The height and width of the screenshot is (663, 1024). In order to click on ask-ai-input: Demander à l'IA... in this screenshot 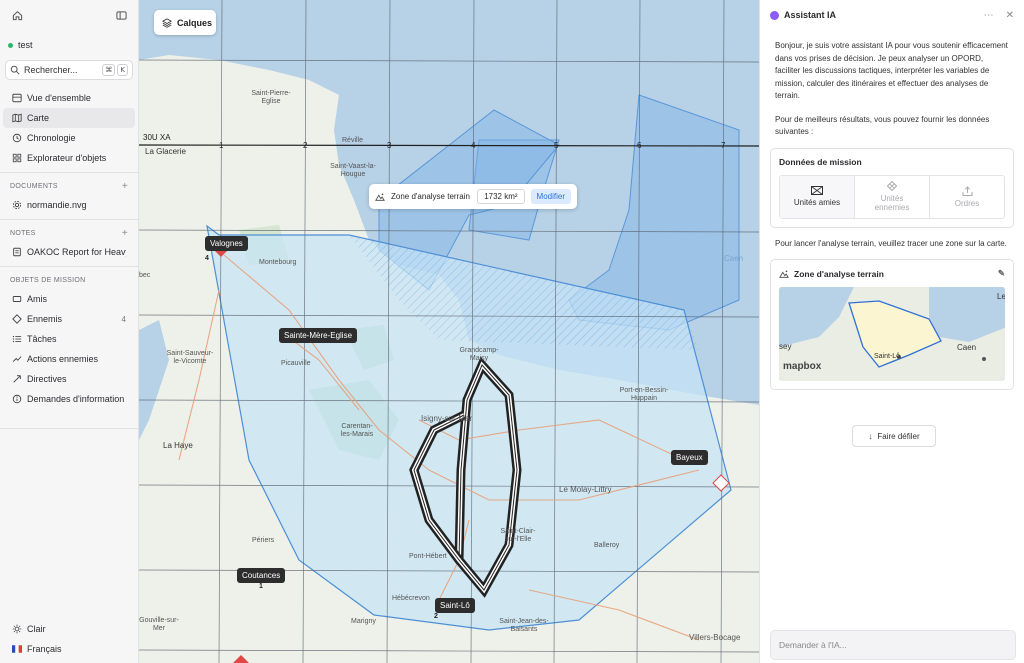, I will do `click(893, 645)`.